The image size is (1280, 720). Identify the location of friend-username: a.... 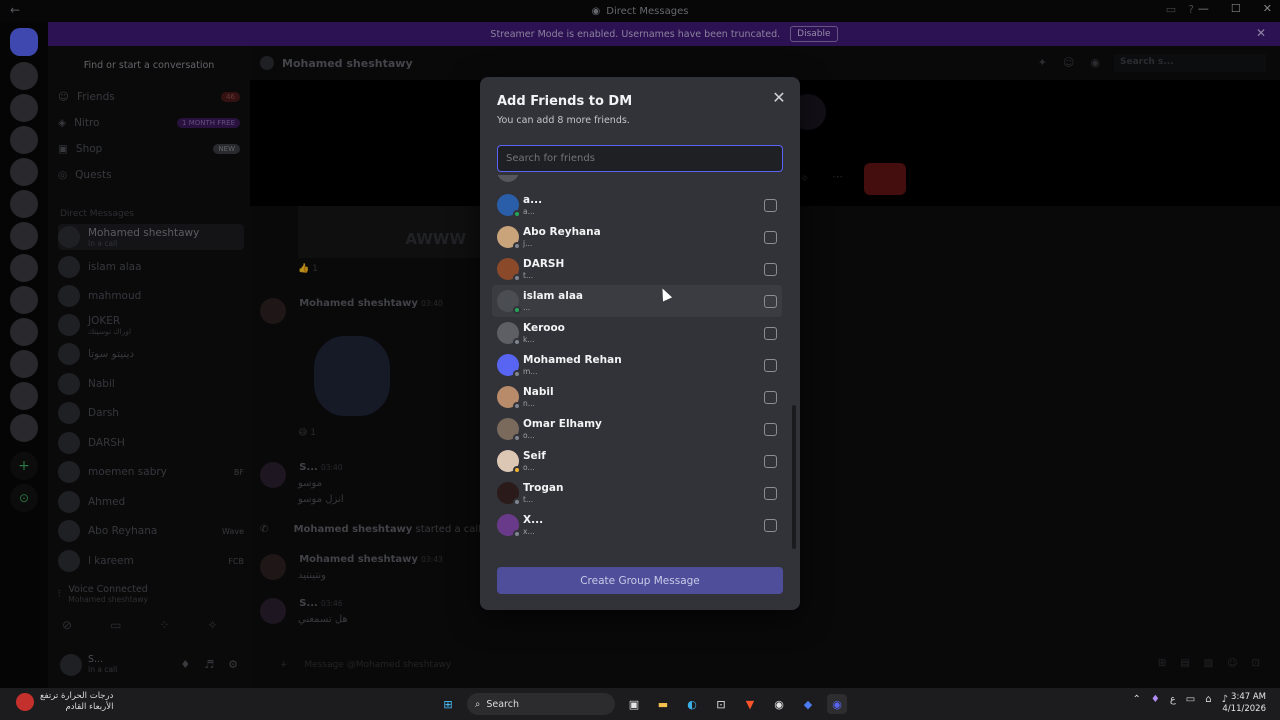
(529, 211).